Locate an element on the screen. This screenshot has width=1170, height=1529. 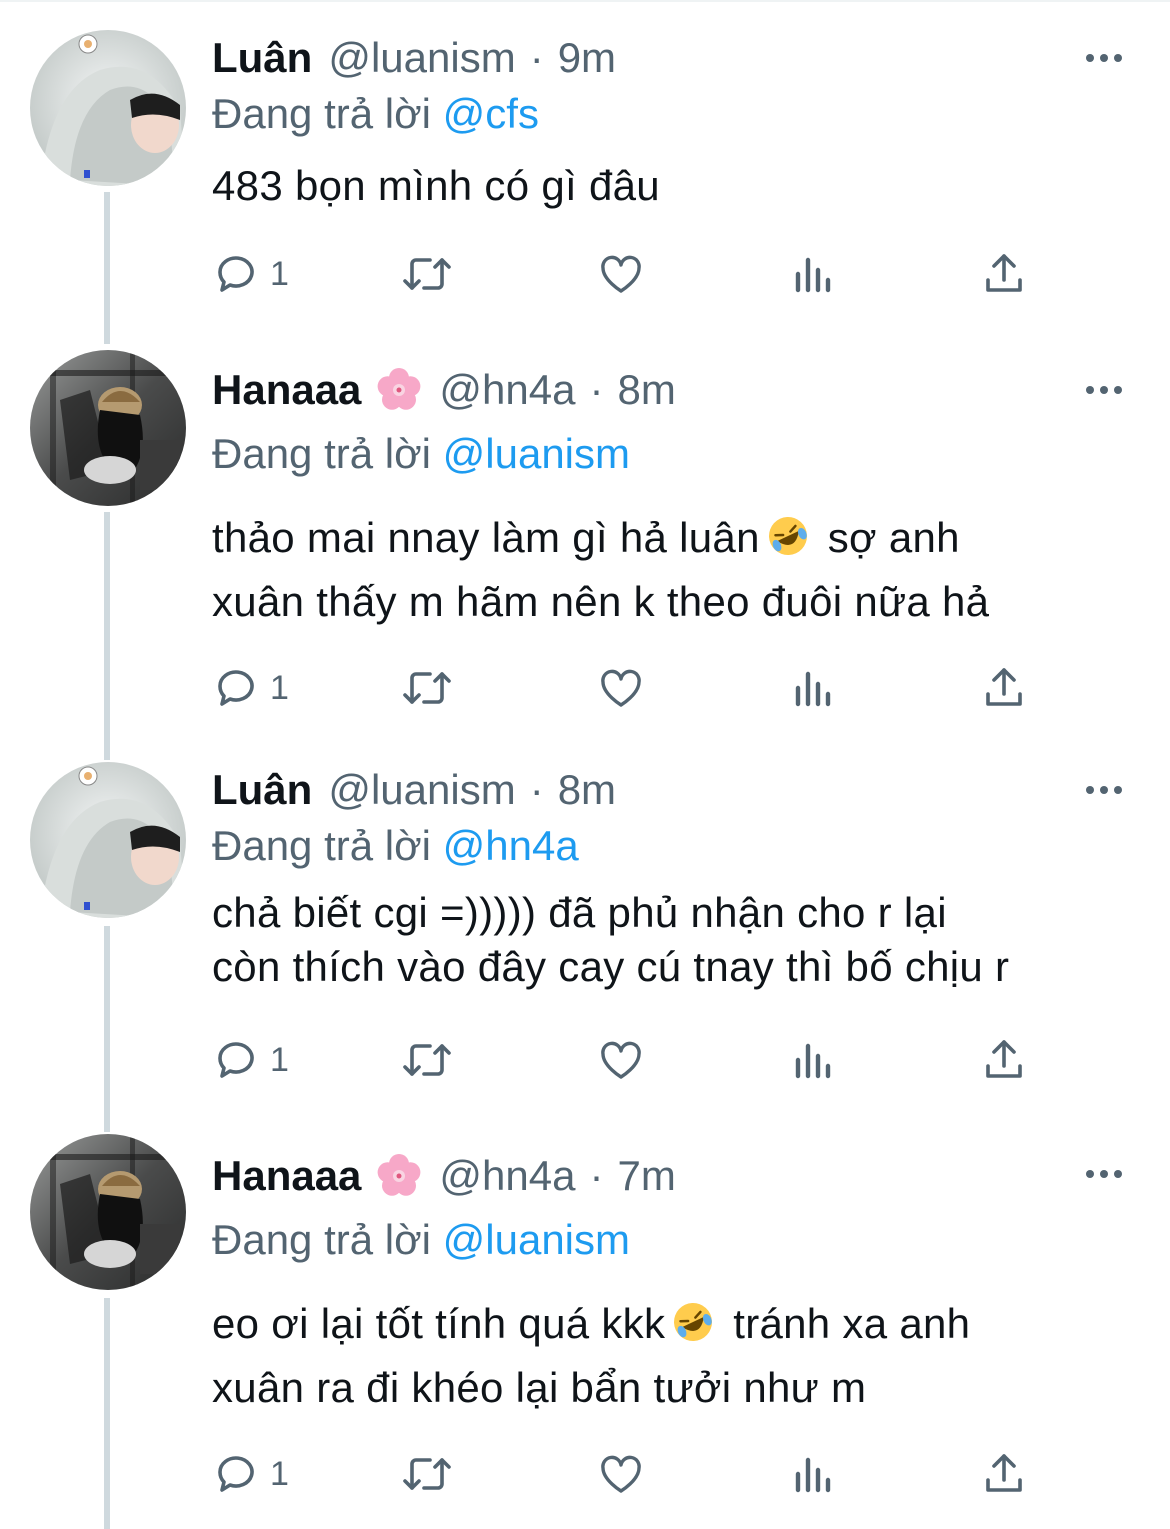
reply-mention: @hn4a is located at coordinates (511, 845).